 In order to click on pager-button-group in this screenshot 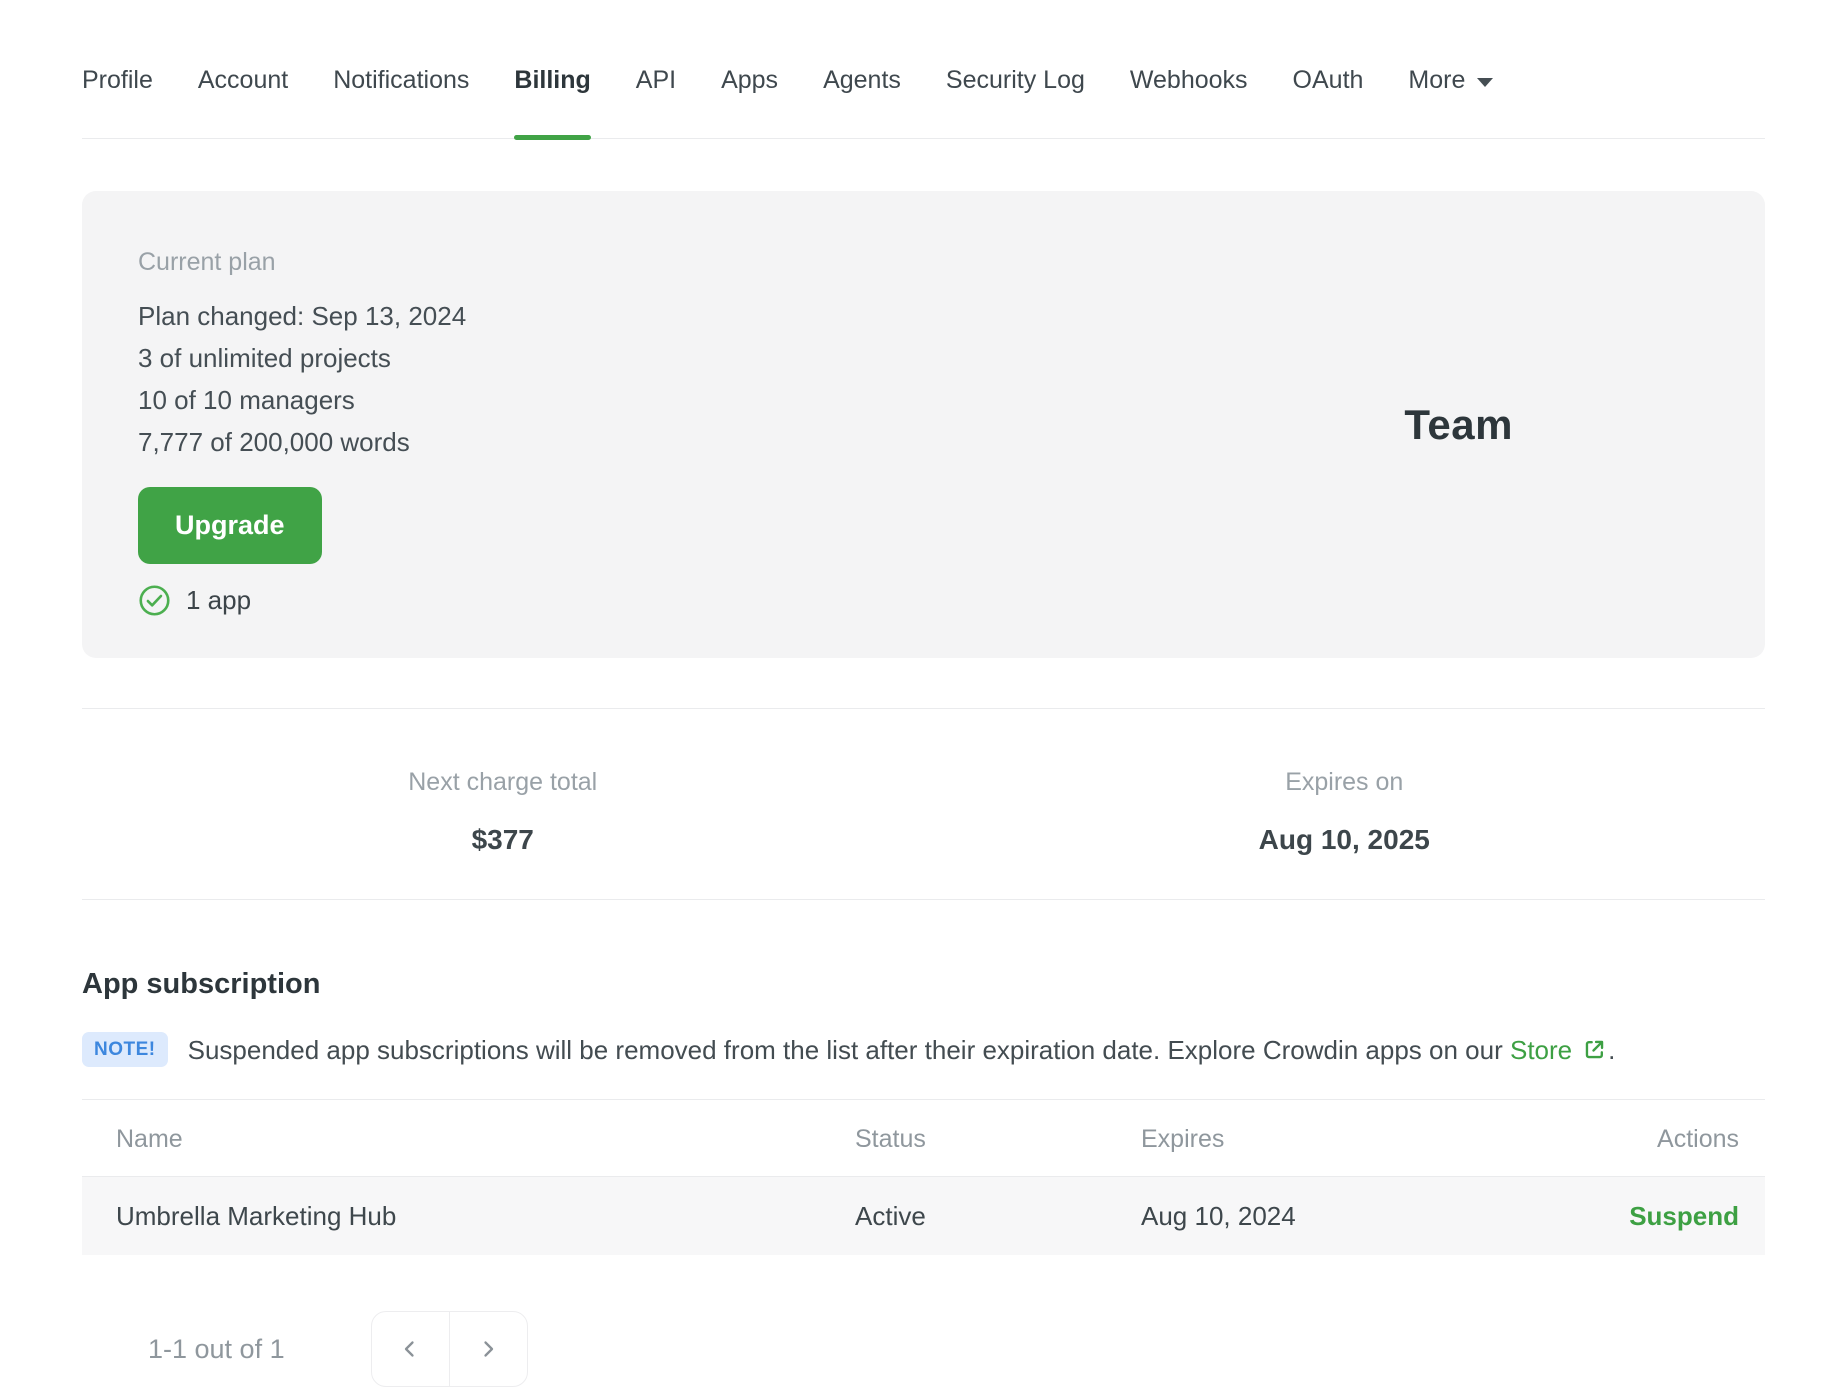, I will do `click(449, 1349)`.